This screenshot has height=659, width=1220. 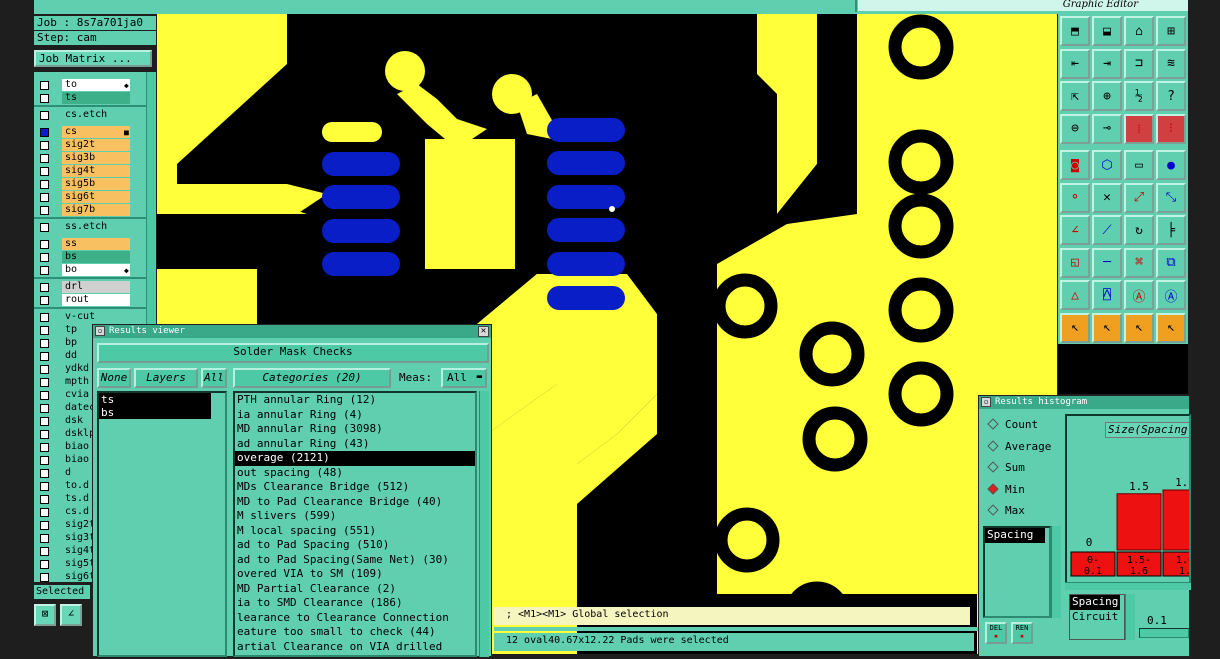 What do you see at coordinates (1075, 295) in the screenshot?
I see `tool-button: △` at bounding box center [1075, 295].